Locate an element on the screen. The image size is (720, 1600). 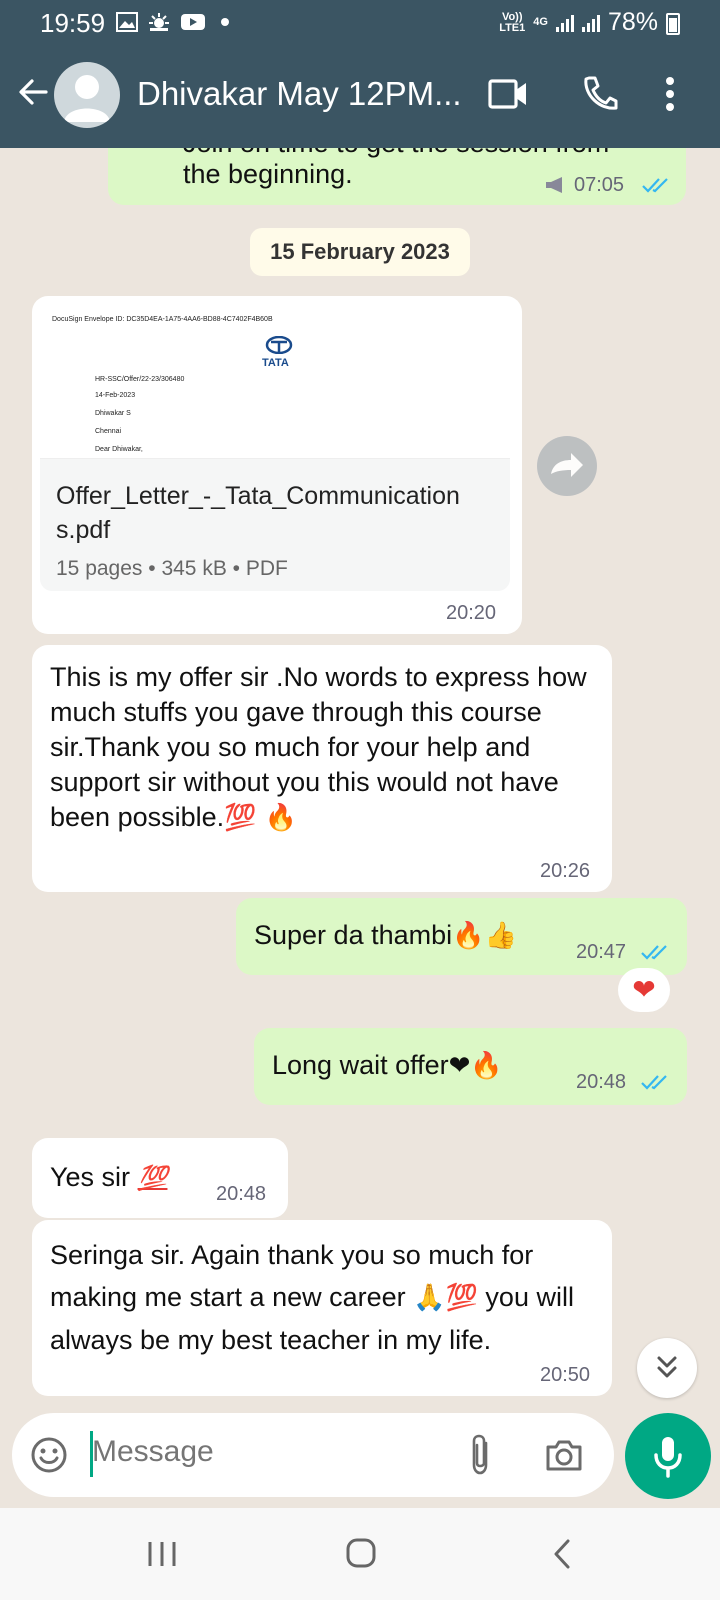
message-bubble-outgoing: Super da thambi🔥👍 20:47 is located at coordinates (461, 936).